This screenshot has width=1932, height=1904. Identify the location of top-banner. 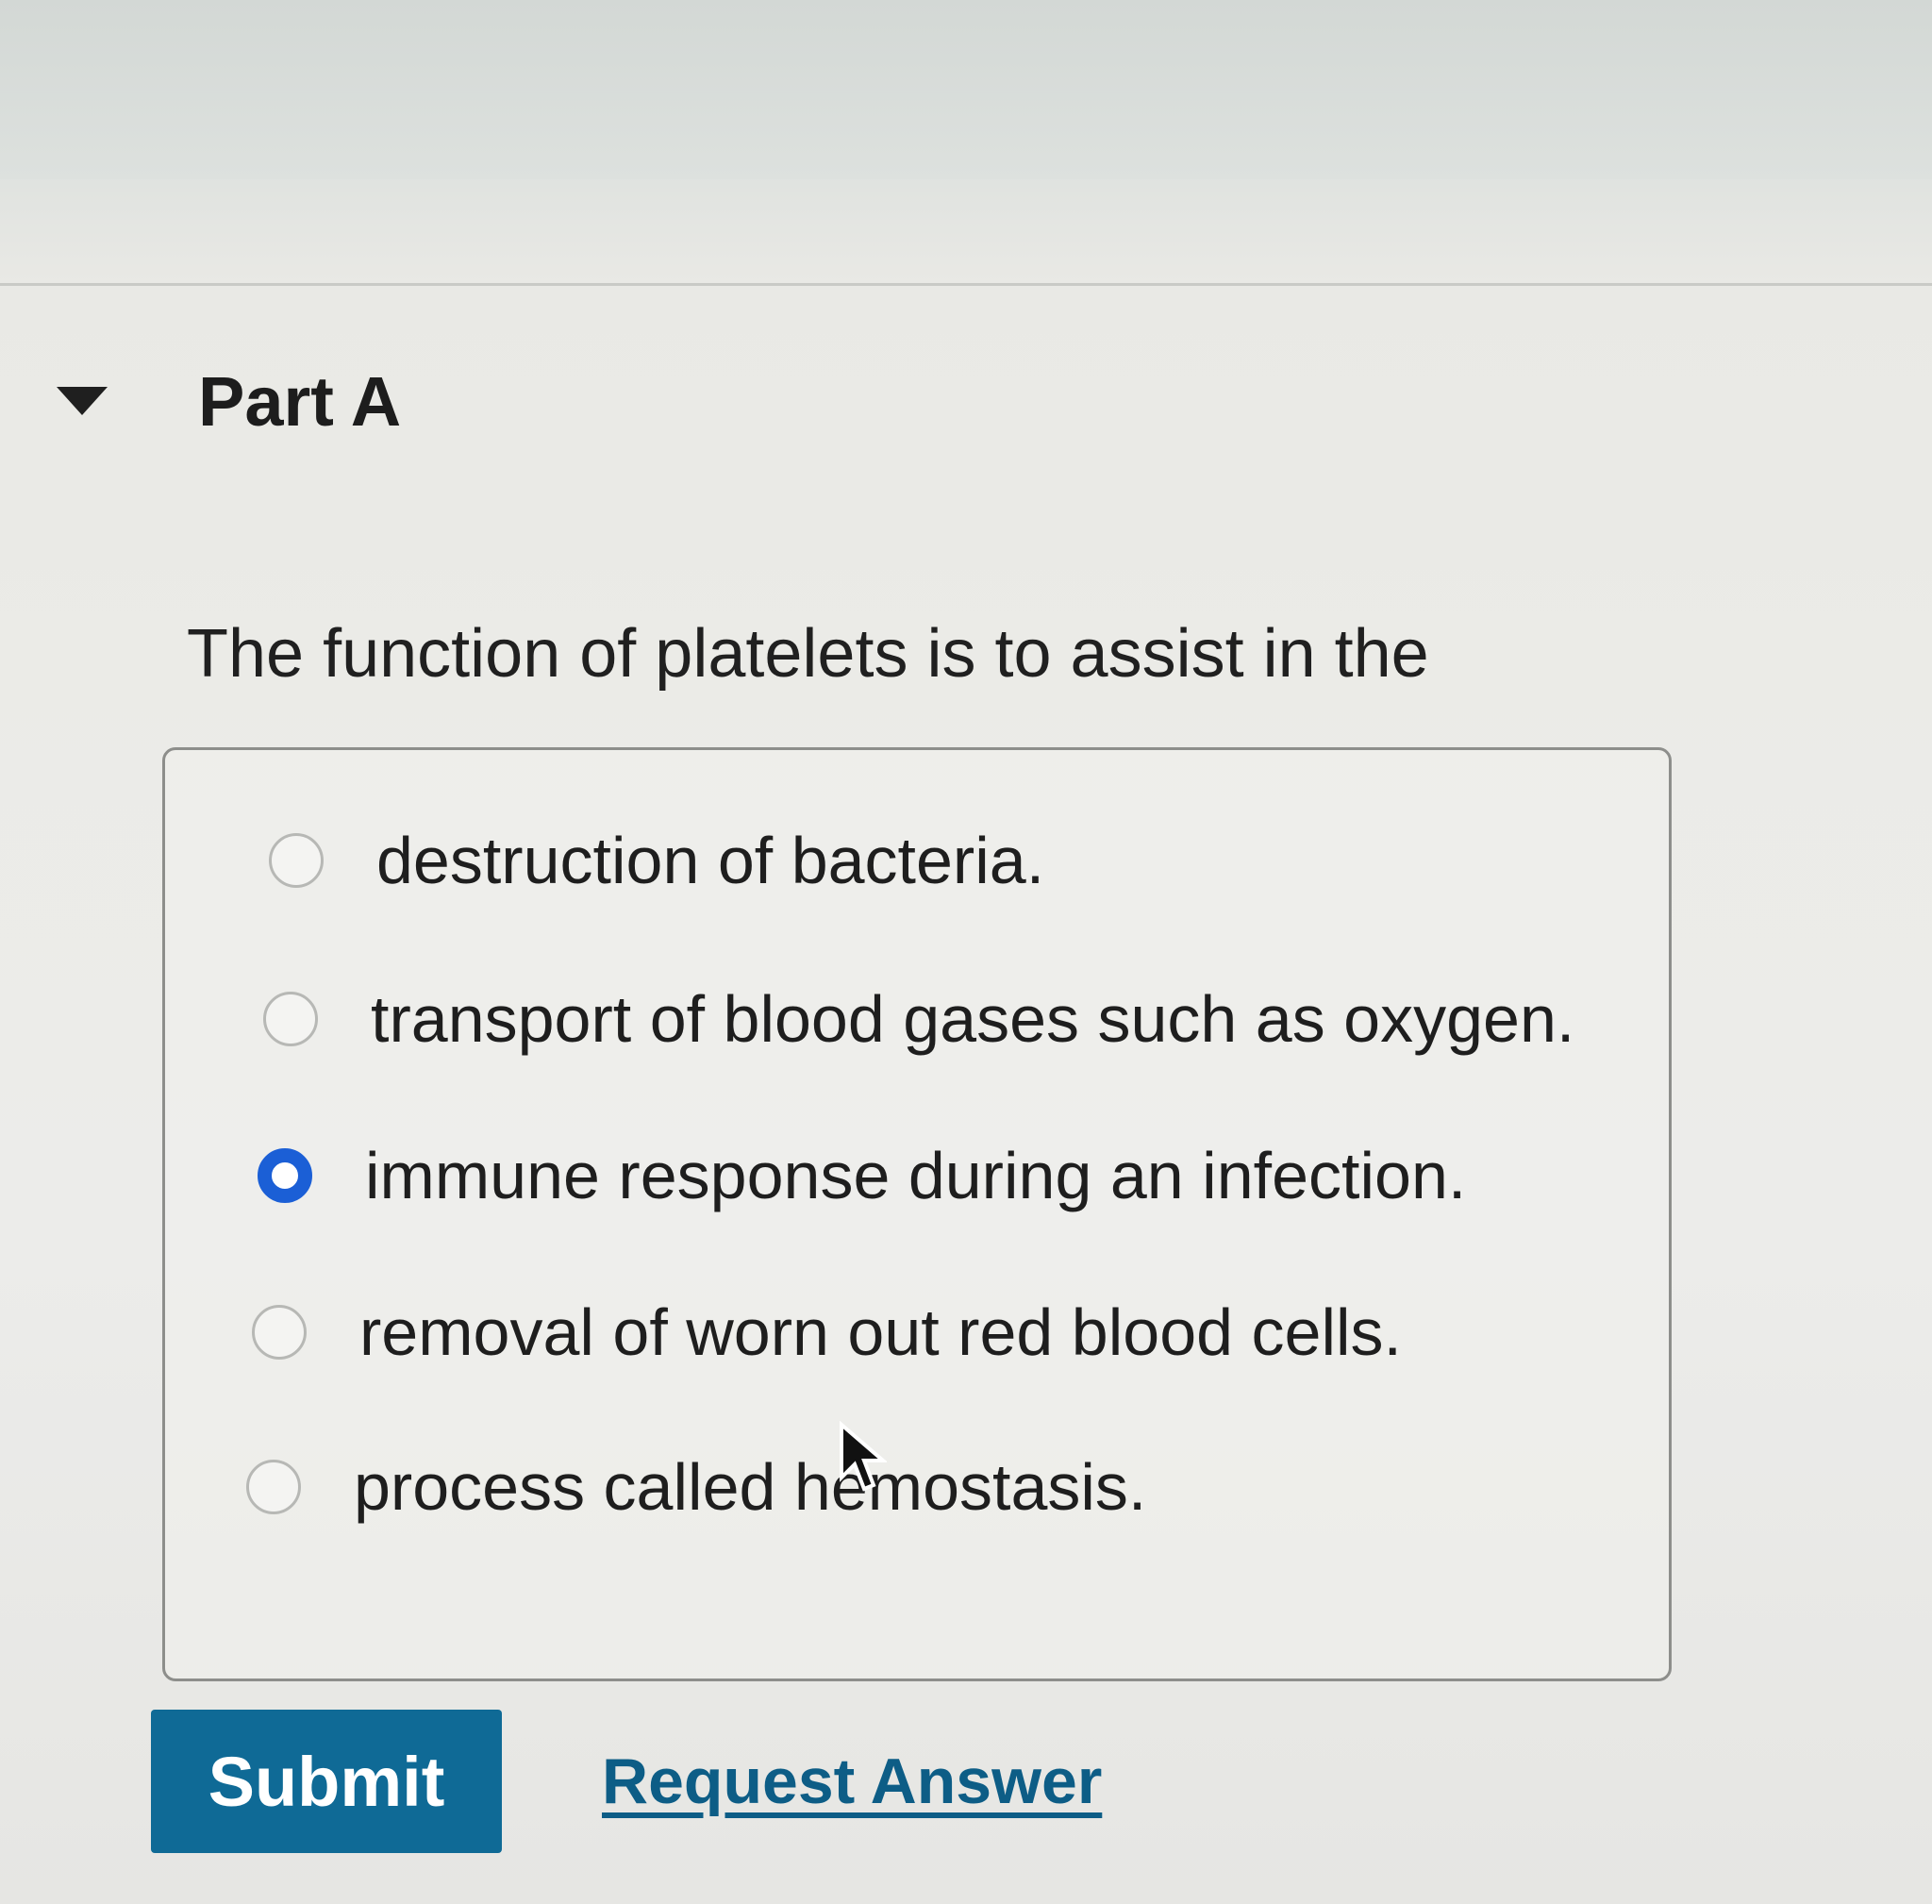
(966, 89).